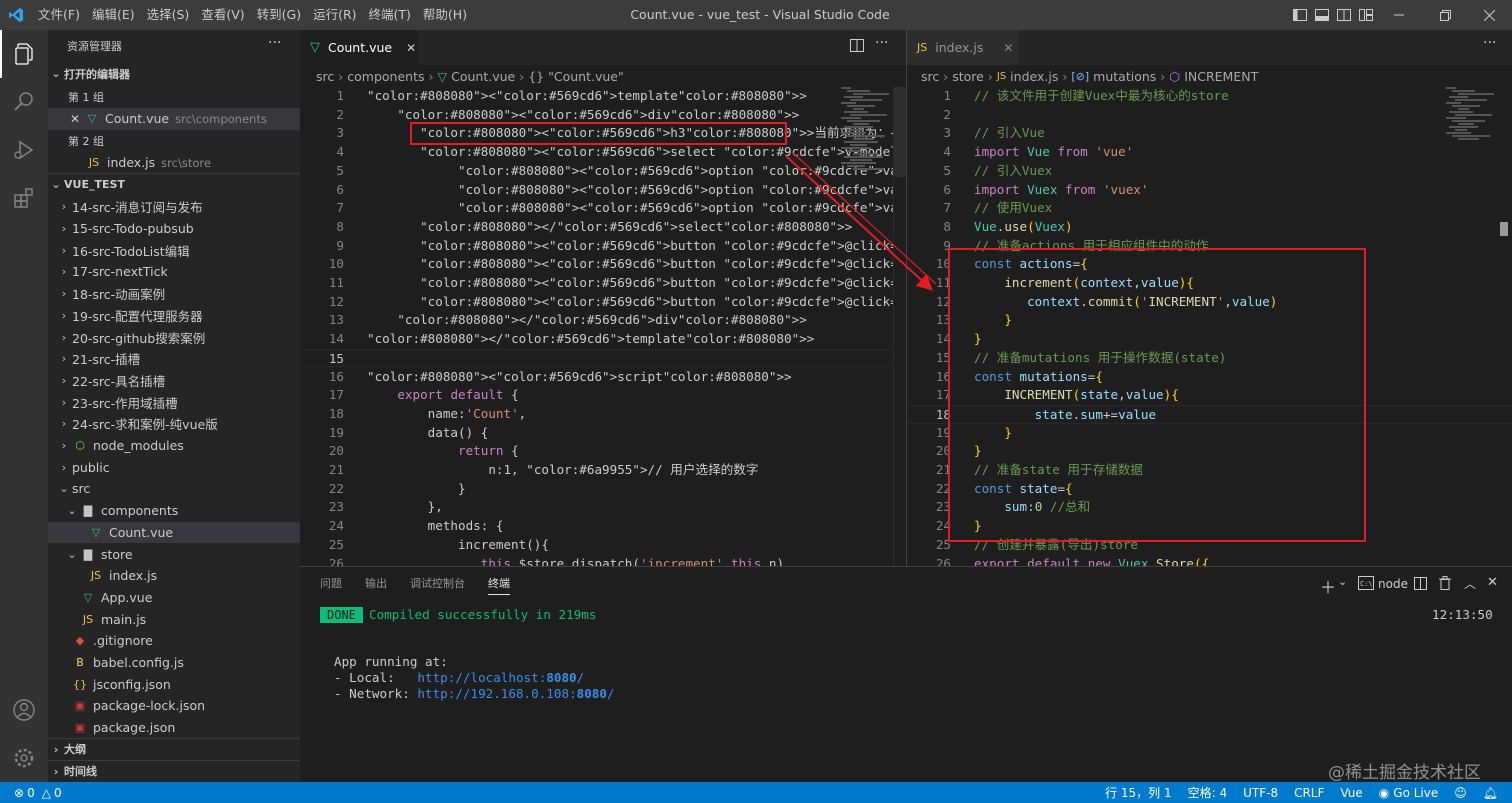 The image size is (1512, 803). What do you see at coordinates (1221, 76) in the screenshot?
I see `breadcrumb-increment: INCREMENT` at bounding box center [1221, 76].